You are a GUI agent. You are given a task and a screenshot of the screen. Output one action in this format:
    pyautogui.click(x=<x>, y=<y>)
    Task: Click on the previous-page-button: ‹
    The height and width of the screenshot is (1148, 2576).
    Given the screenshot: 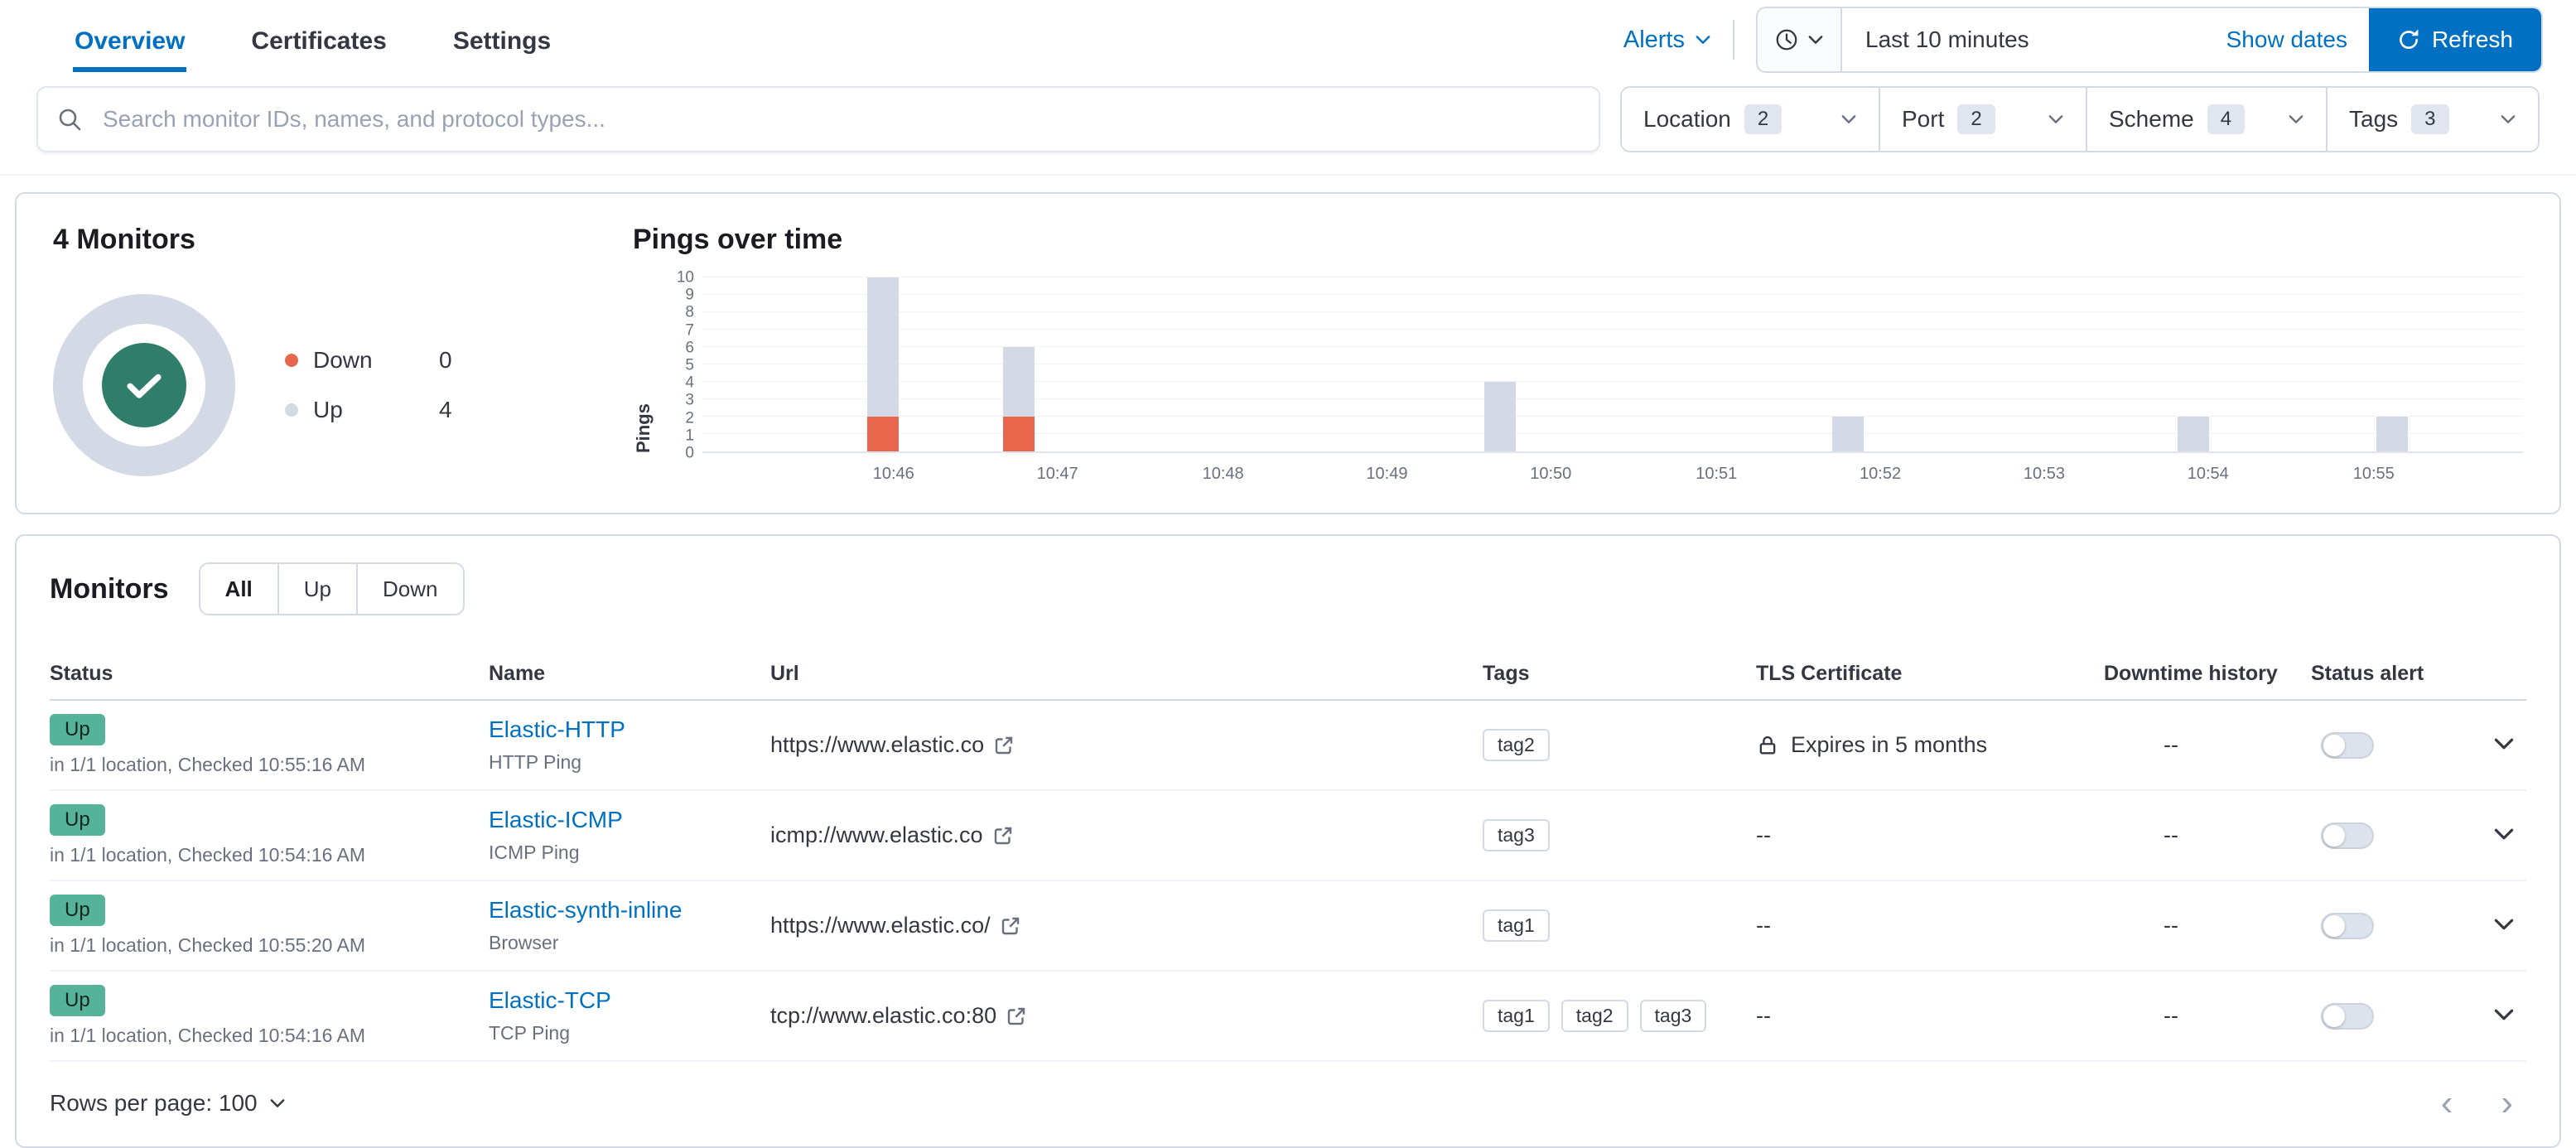 What is the action you would take?
    pyautogui.click(x=2447, y=1103)
    